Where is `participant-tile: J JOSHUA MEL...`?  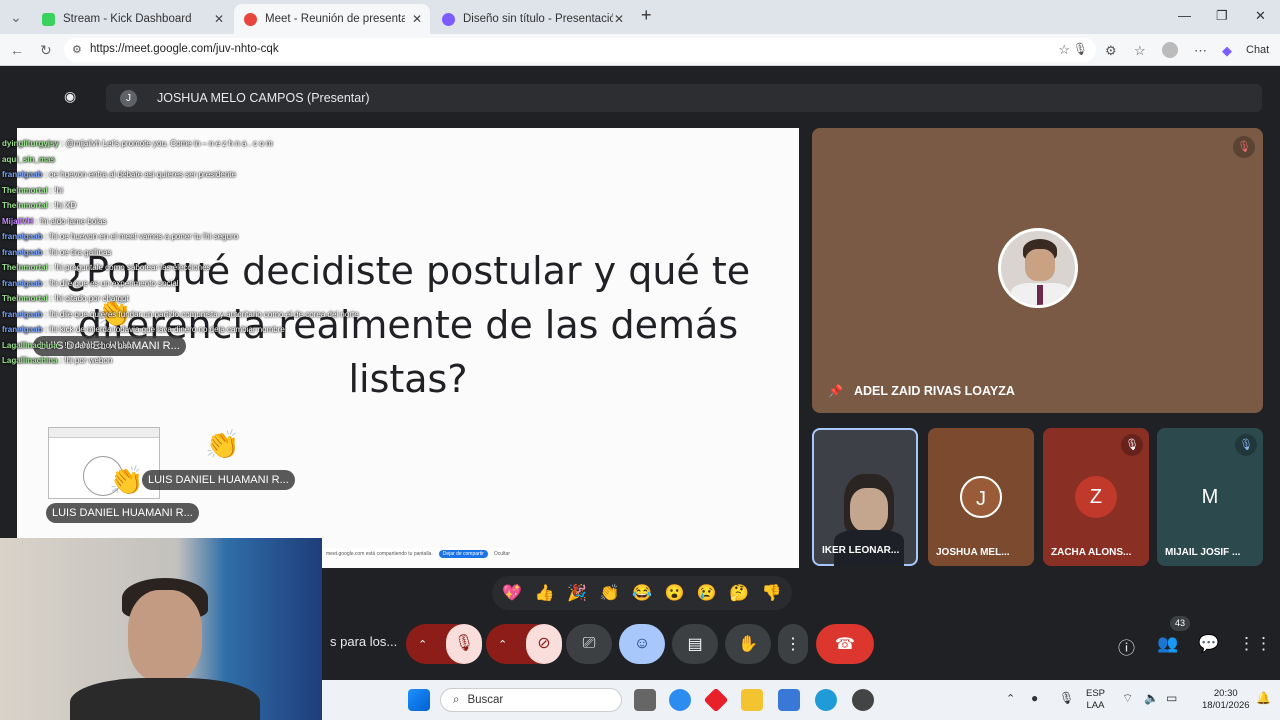 participant-tile: J JOSHUA MEL... is located at coordinates (981, 497).